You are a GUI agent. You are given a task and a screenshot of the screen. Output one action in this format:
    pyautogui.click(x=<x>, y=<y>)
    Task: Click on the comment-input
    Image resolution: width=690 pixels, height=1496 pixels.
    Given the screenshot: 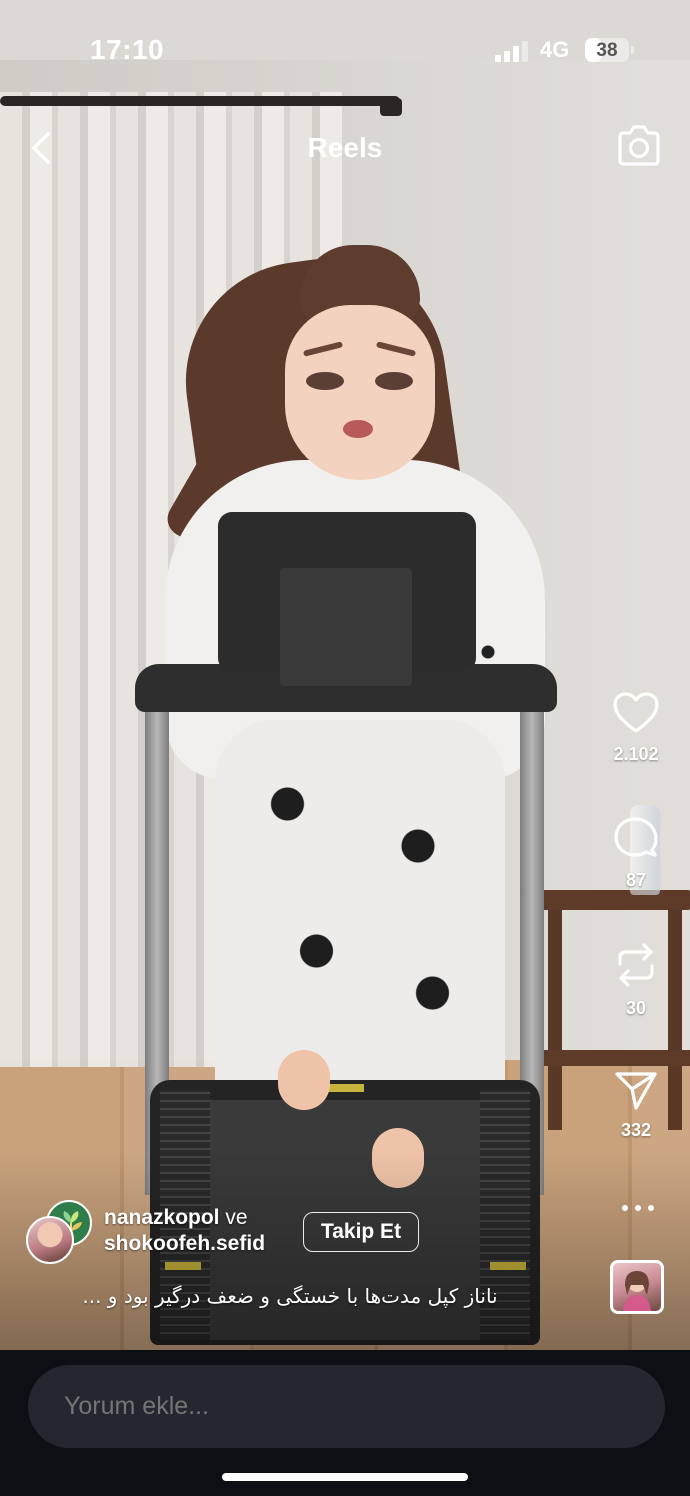 What is the action you would take?
    pyautogui.click(x=346, y=1406)
    